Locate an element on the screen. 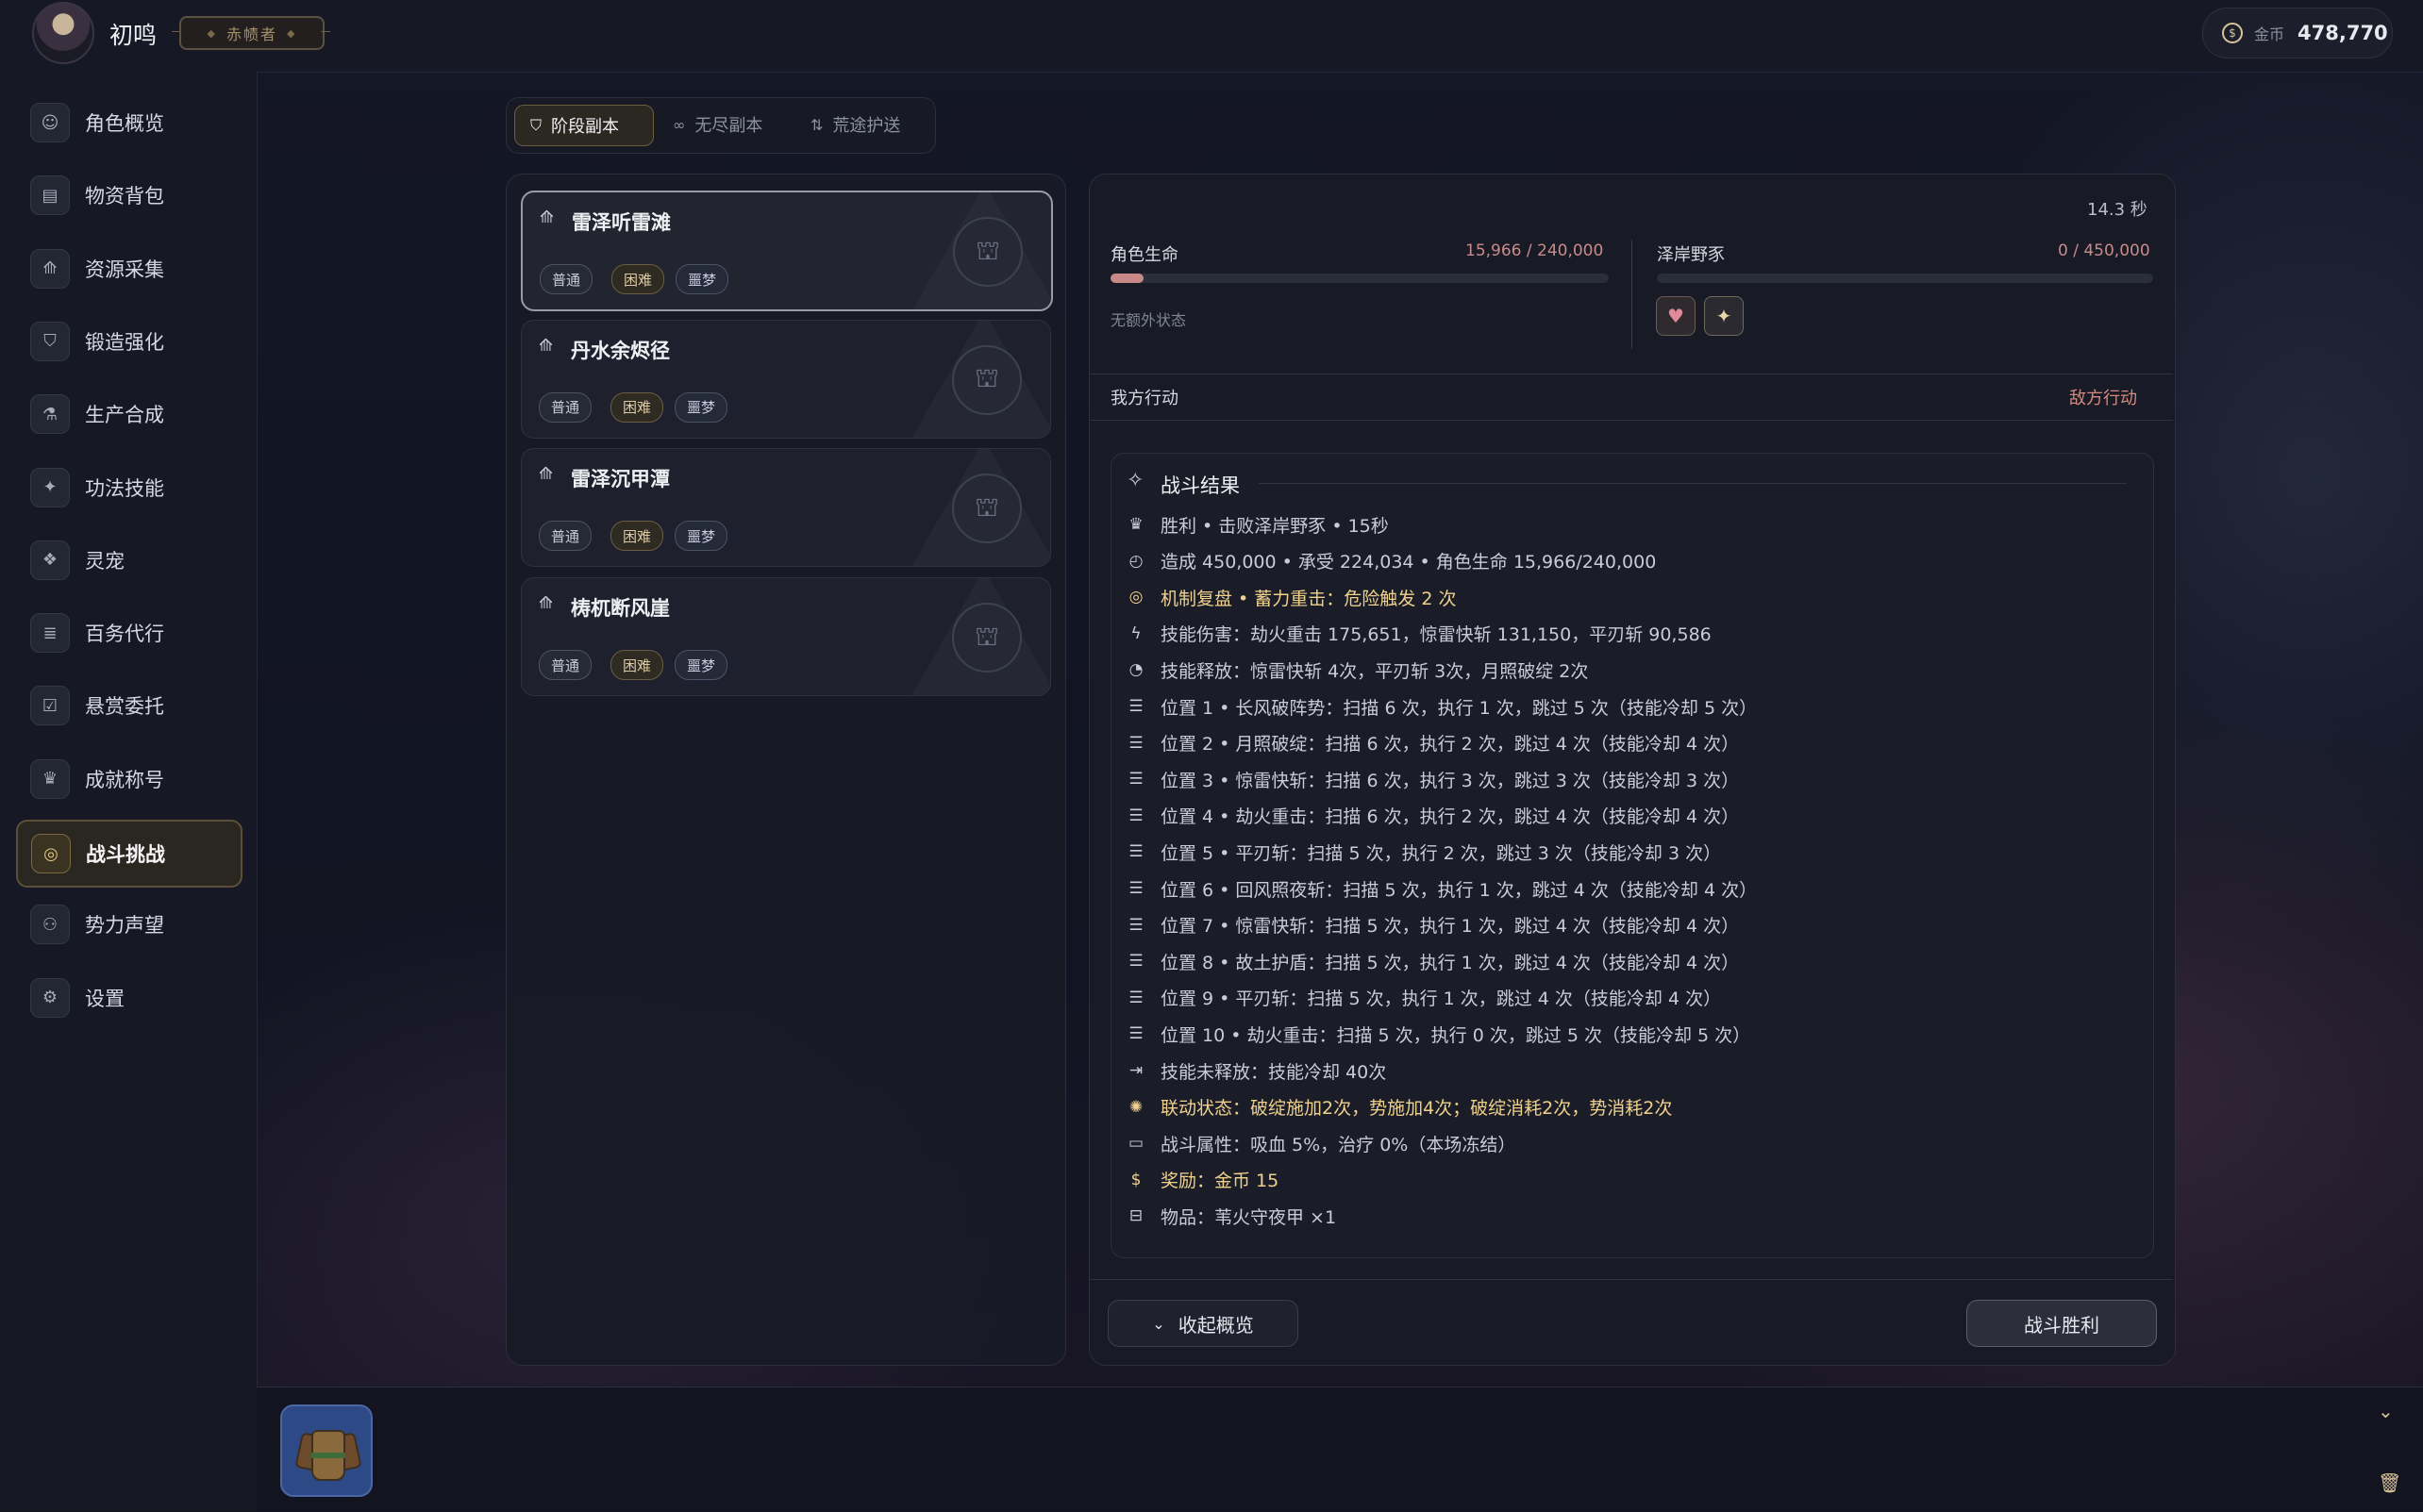  coin-icon: $ is located at coordinates (2232, 33).